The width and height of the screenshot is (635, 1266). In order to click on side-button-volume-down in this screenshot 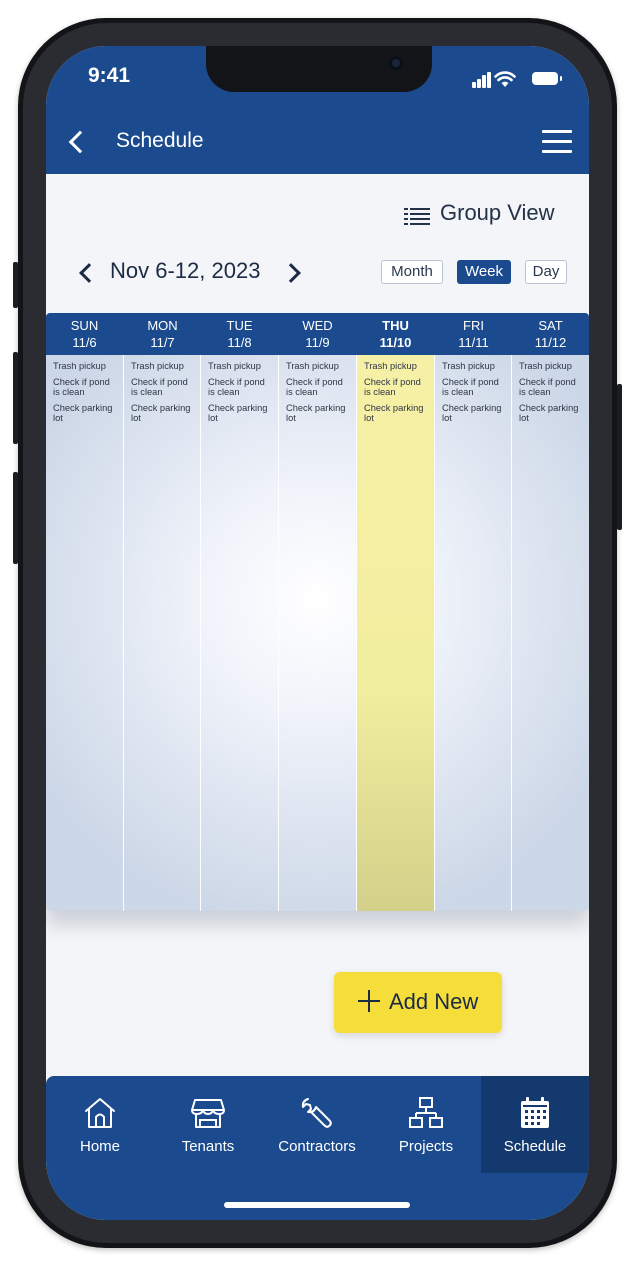, I will do `click(15, 518)`.